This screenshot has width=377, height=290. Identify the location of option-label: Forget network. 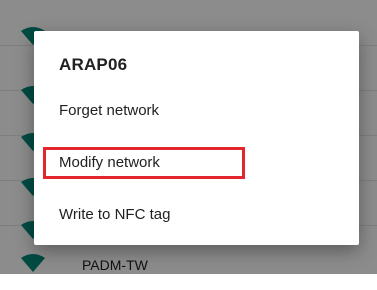
(109, 110).